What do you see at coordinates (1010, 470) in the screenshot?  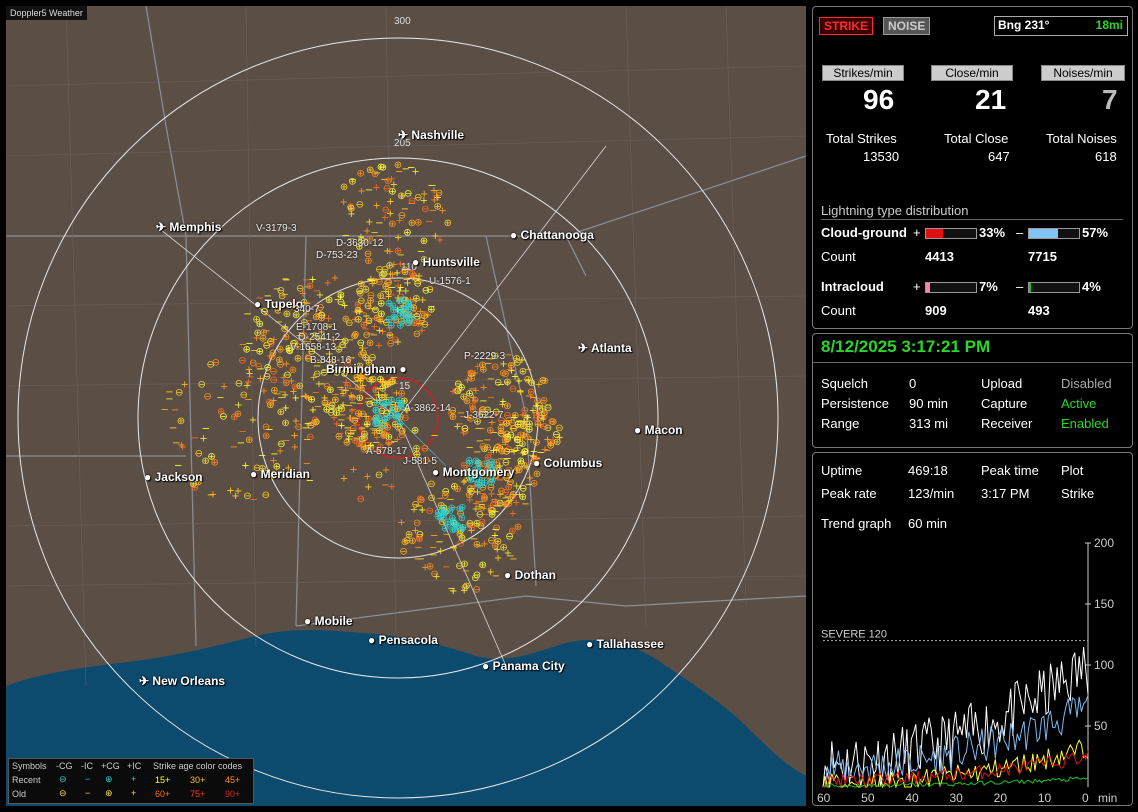 I see `peak-time-label: Peak time` at bounding box center [1010, 470].